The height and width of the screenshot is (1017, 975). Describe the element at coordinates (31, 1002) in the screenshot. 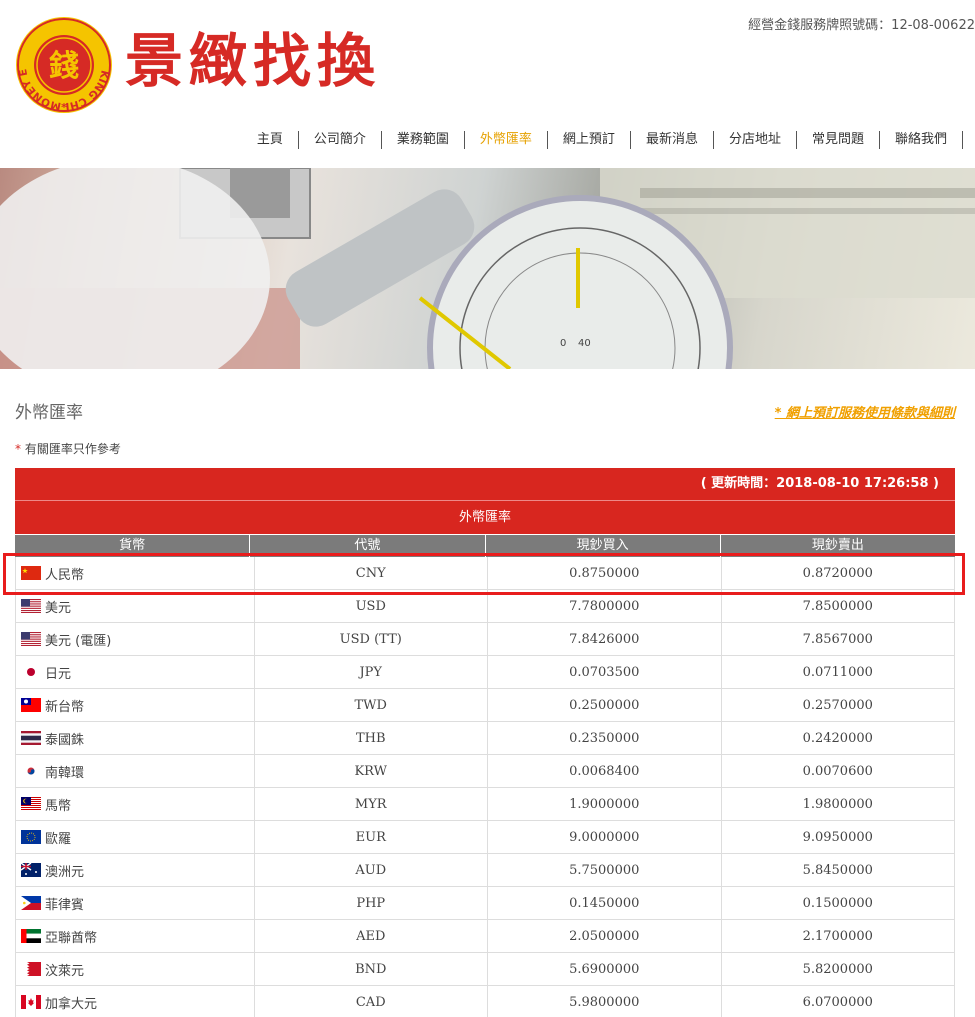

I see `ca-flag-icon` at that location.